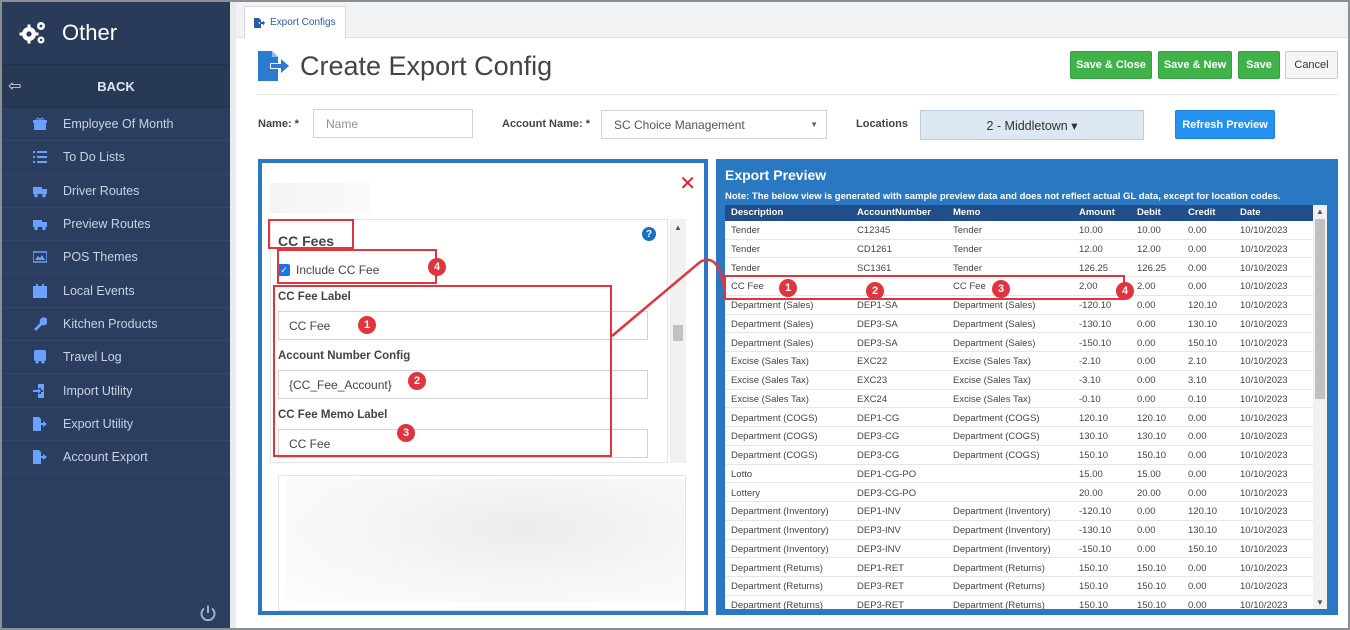 The width and height of the screenshot is (1350, 630). I want to click on sidebar-item-label: Kitchen Products, so click(110, 323).